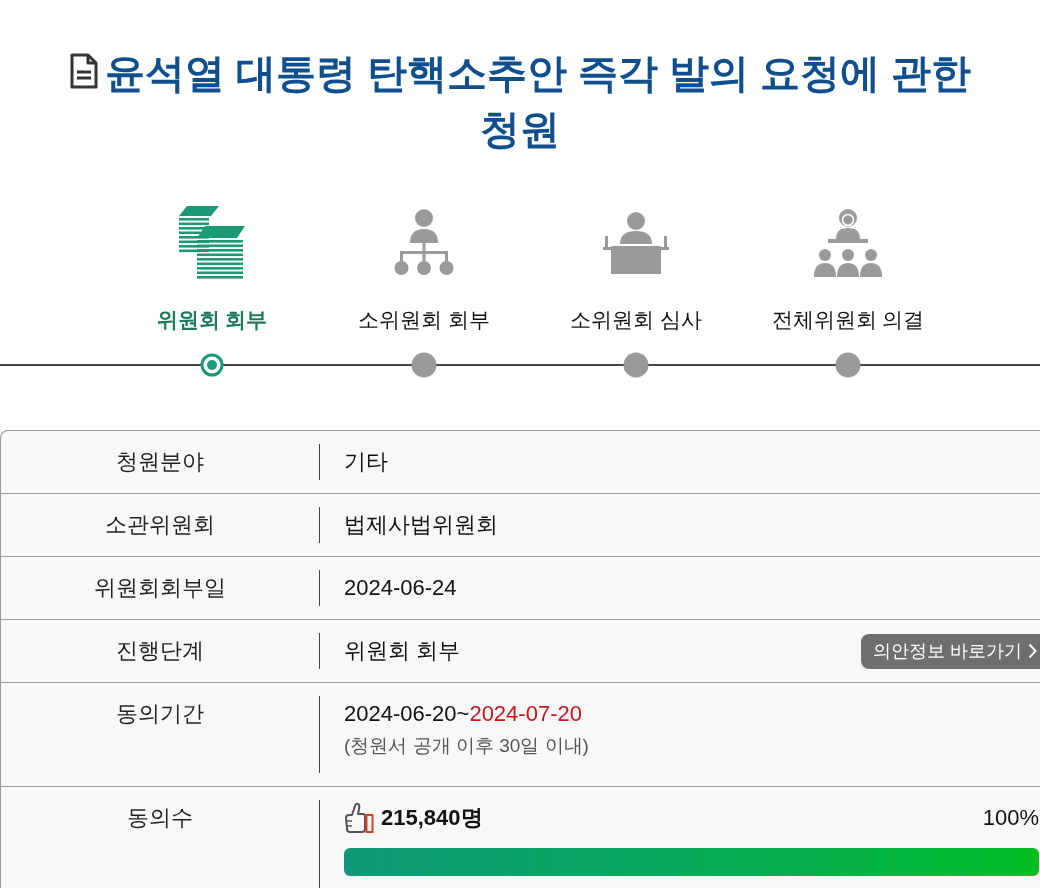 The image size is (1040, 888). Describe the element at coordinates (636, 243) in the screenshot. I see `podium-speaker-icon` at that location.